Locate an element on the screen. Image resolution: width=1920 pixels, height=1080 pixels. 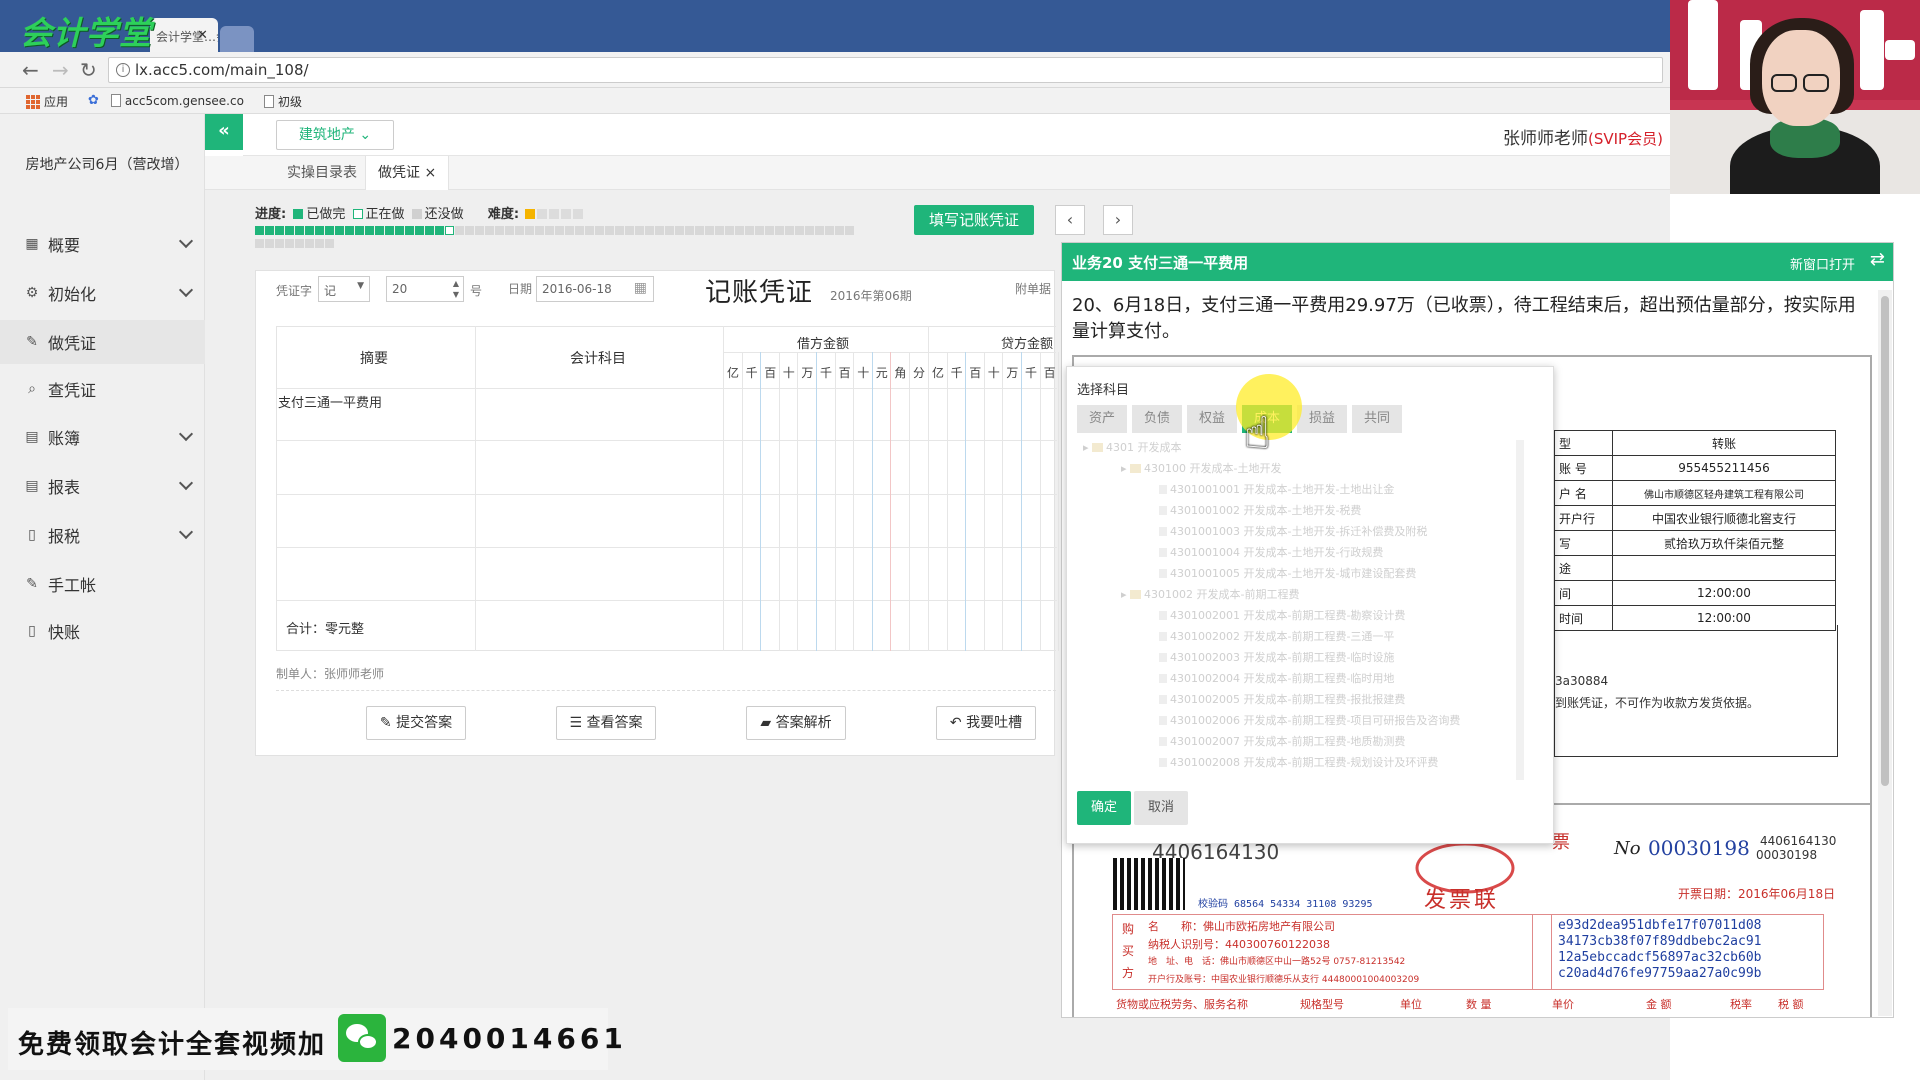
sidebar-item-make-voucher: ✎ 做凭证 is located at coordinates (102, 342).